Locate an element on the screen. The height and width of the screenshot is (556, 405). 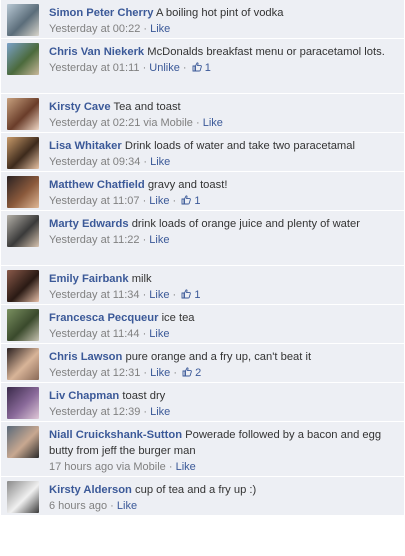
comment-timestamp: Yesterday at 09:34 is located at coordinates (94, 162).